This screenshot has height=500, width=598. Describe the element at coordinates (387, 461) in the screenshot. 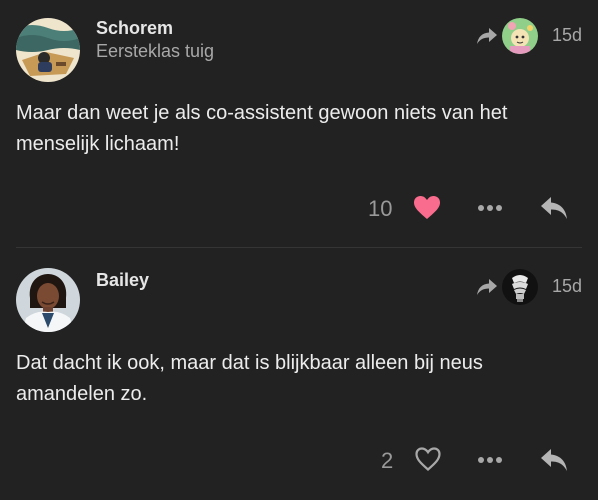

I see `like-count: 2` at that location.